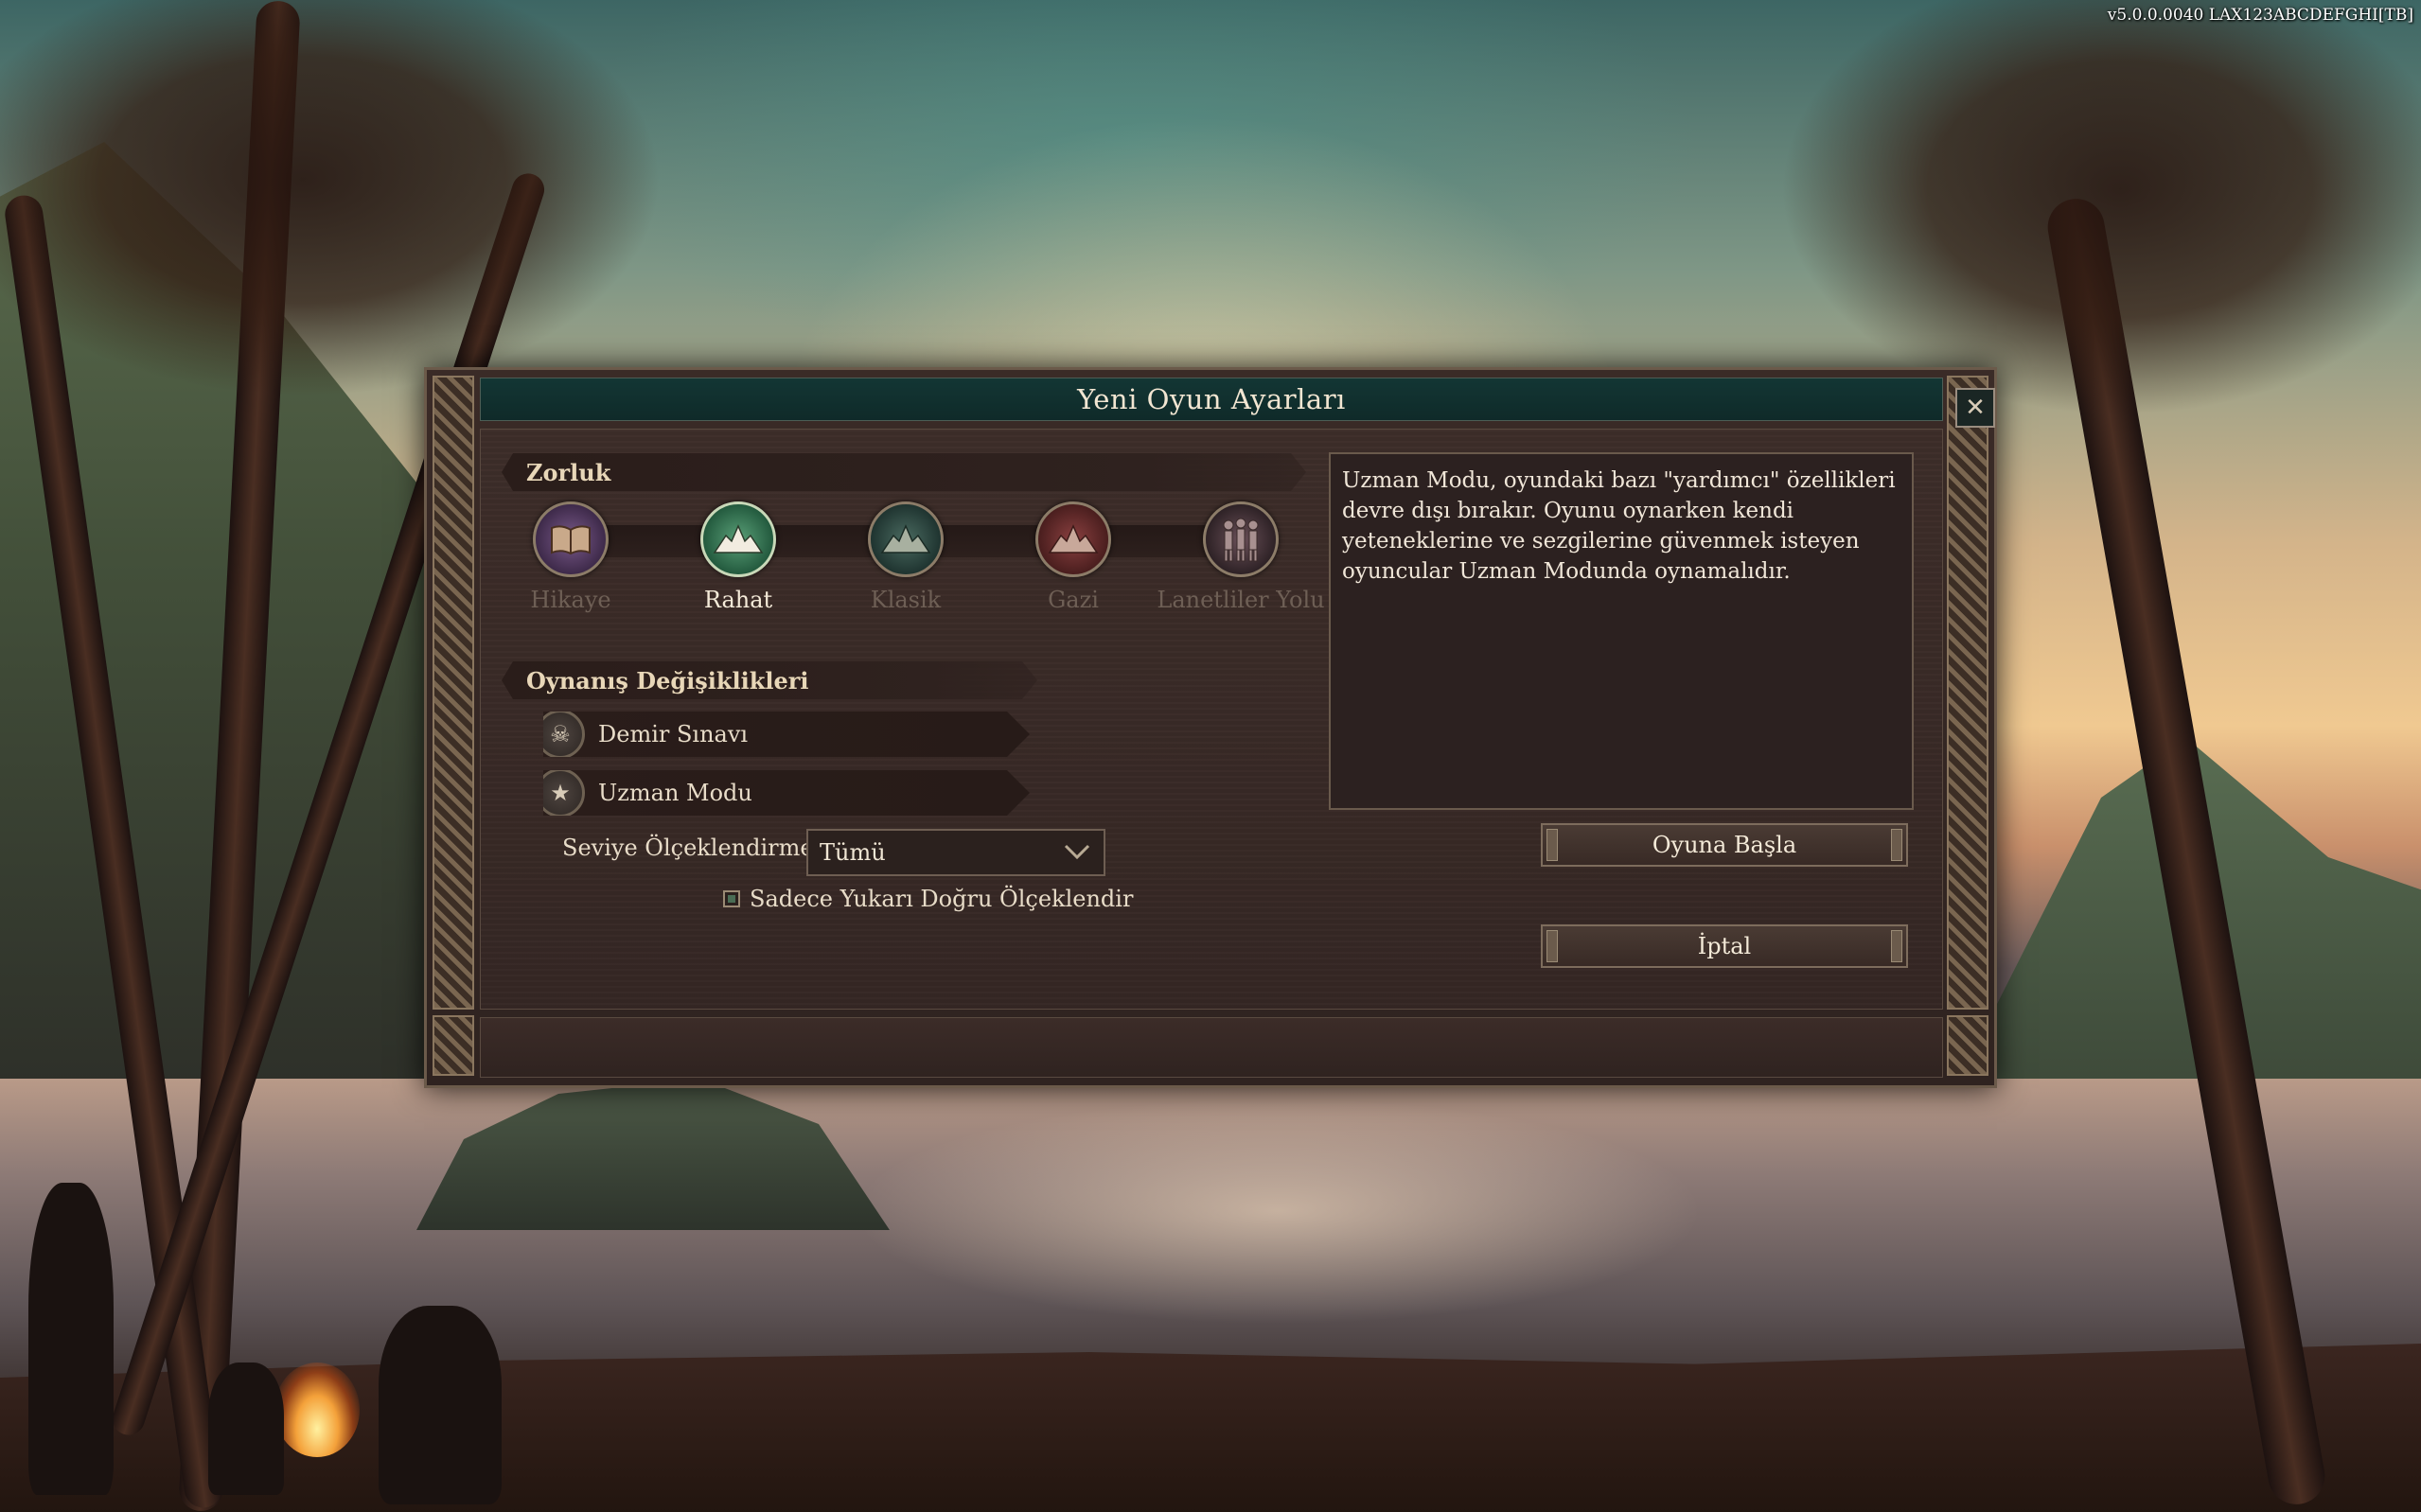  Describe the element at coordinates (2100, 208) in the screenshot. I see `palm-leaves-right` at that location.